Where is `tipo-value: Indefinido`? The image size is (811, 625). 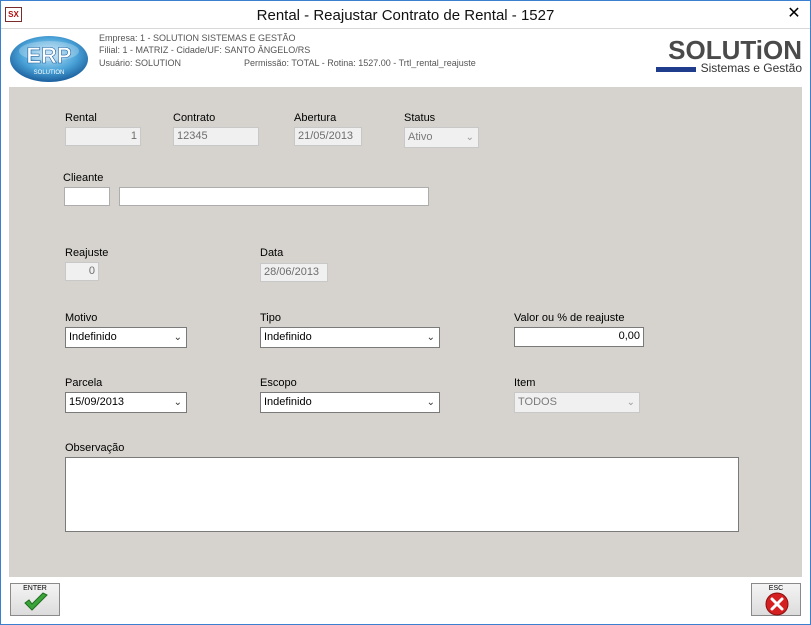
tipo-value: Indefinido is located at coordinates (288, 337).